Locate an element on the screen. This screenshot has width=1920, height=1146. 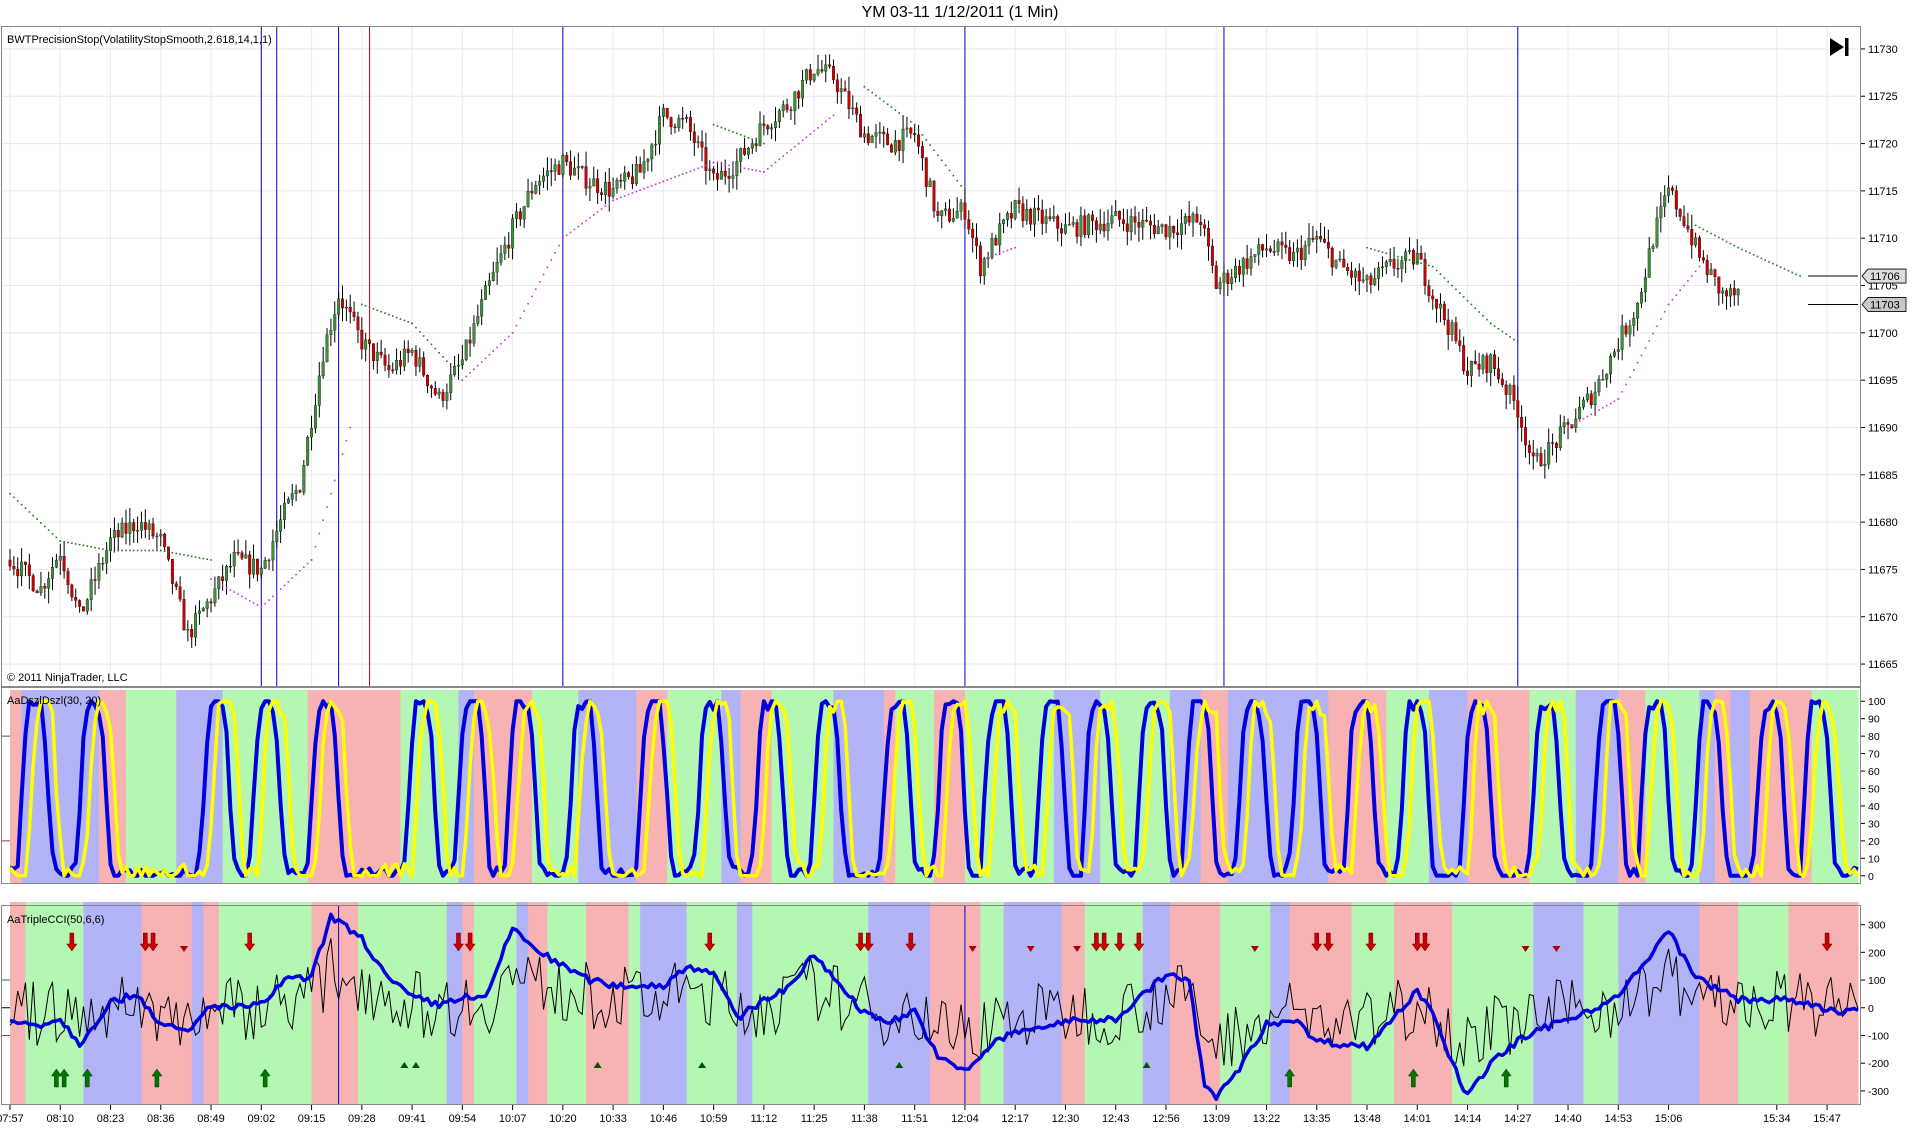
price-axis-label: 11725 is located at coordinates (1883, 97).